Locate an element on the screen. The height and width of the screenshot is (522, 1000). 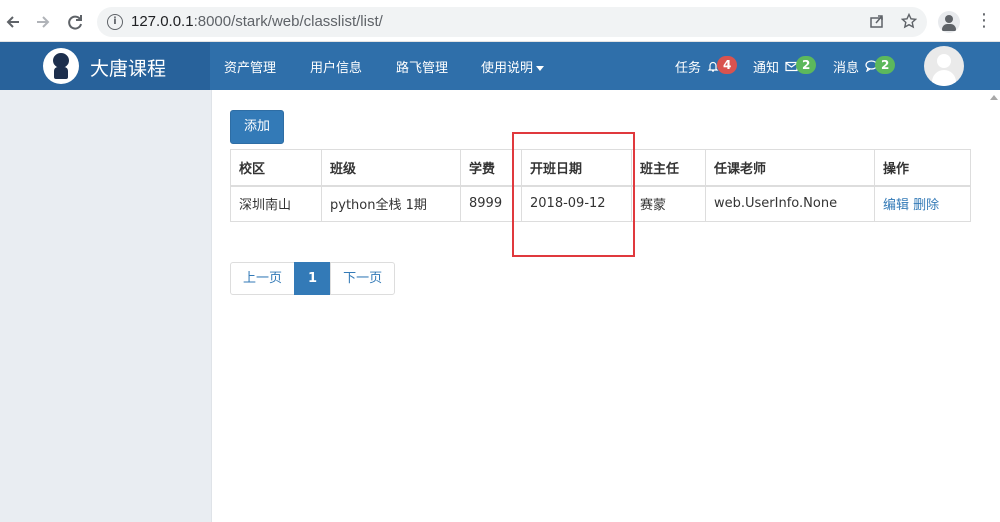
prev-page-button: 上一页 is located at coordinates (263, 278).